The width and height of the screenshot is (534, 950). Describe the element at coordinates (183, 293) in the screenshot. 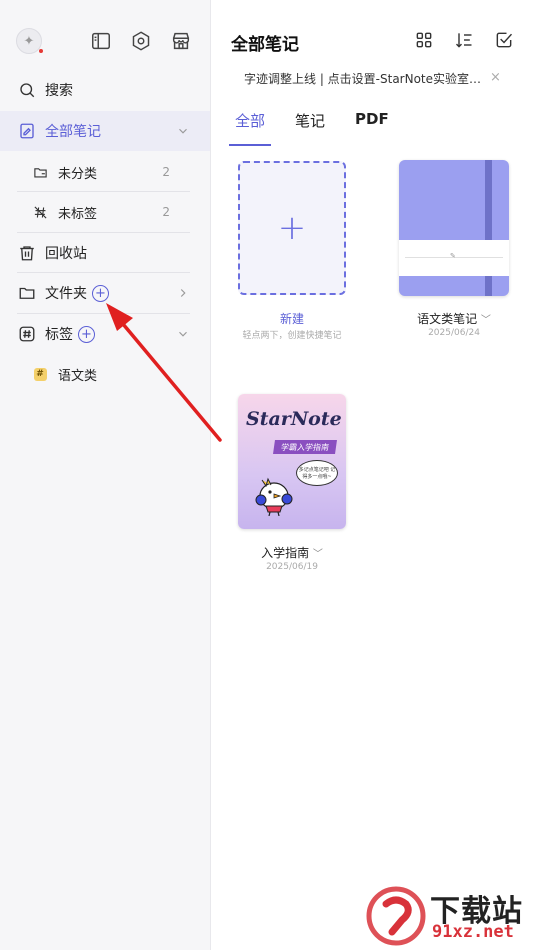

I see `chevron-right-icon` at that location.